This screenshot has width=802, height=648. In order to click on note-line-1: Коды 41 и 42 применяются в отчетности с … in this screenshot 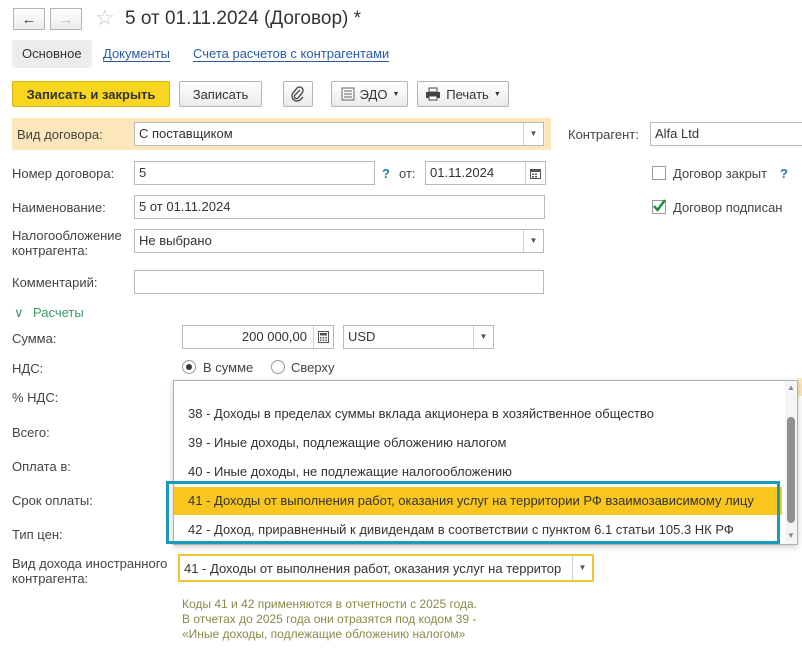, I will do `click(329, 604)`.